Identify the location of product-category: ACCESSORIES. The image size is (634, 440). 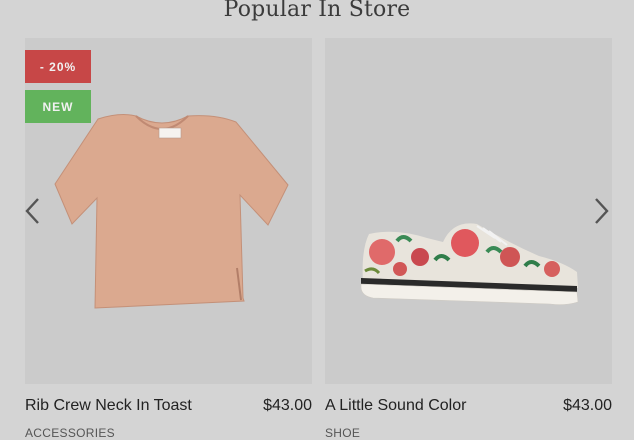
(70, 433).